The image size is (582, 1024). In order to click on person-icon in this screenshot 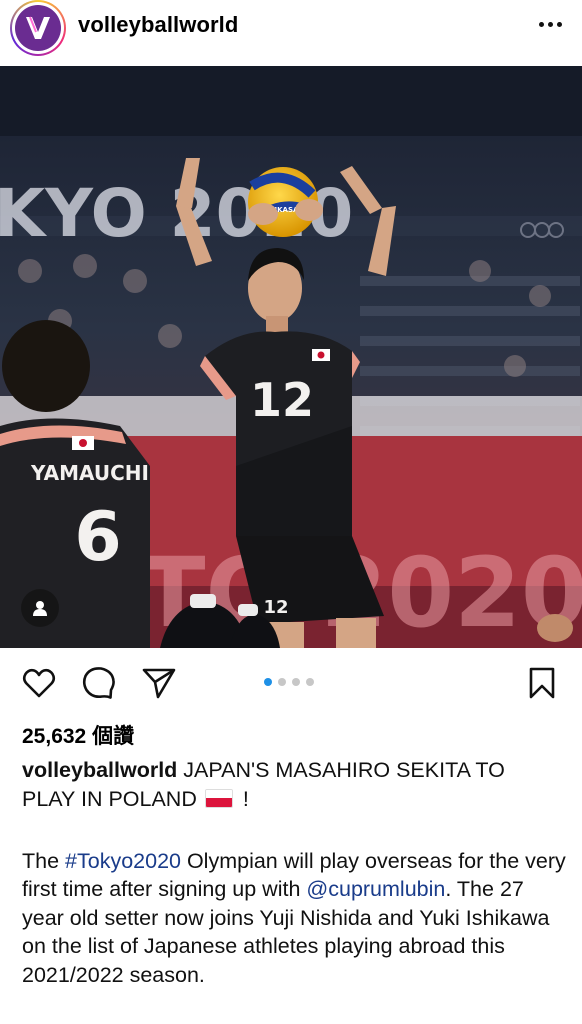, I will do `click(40, 608)`.